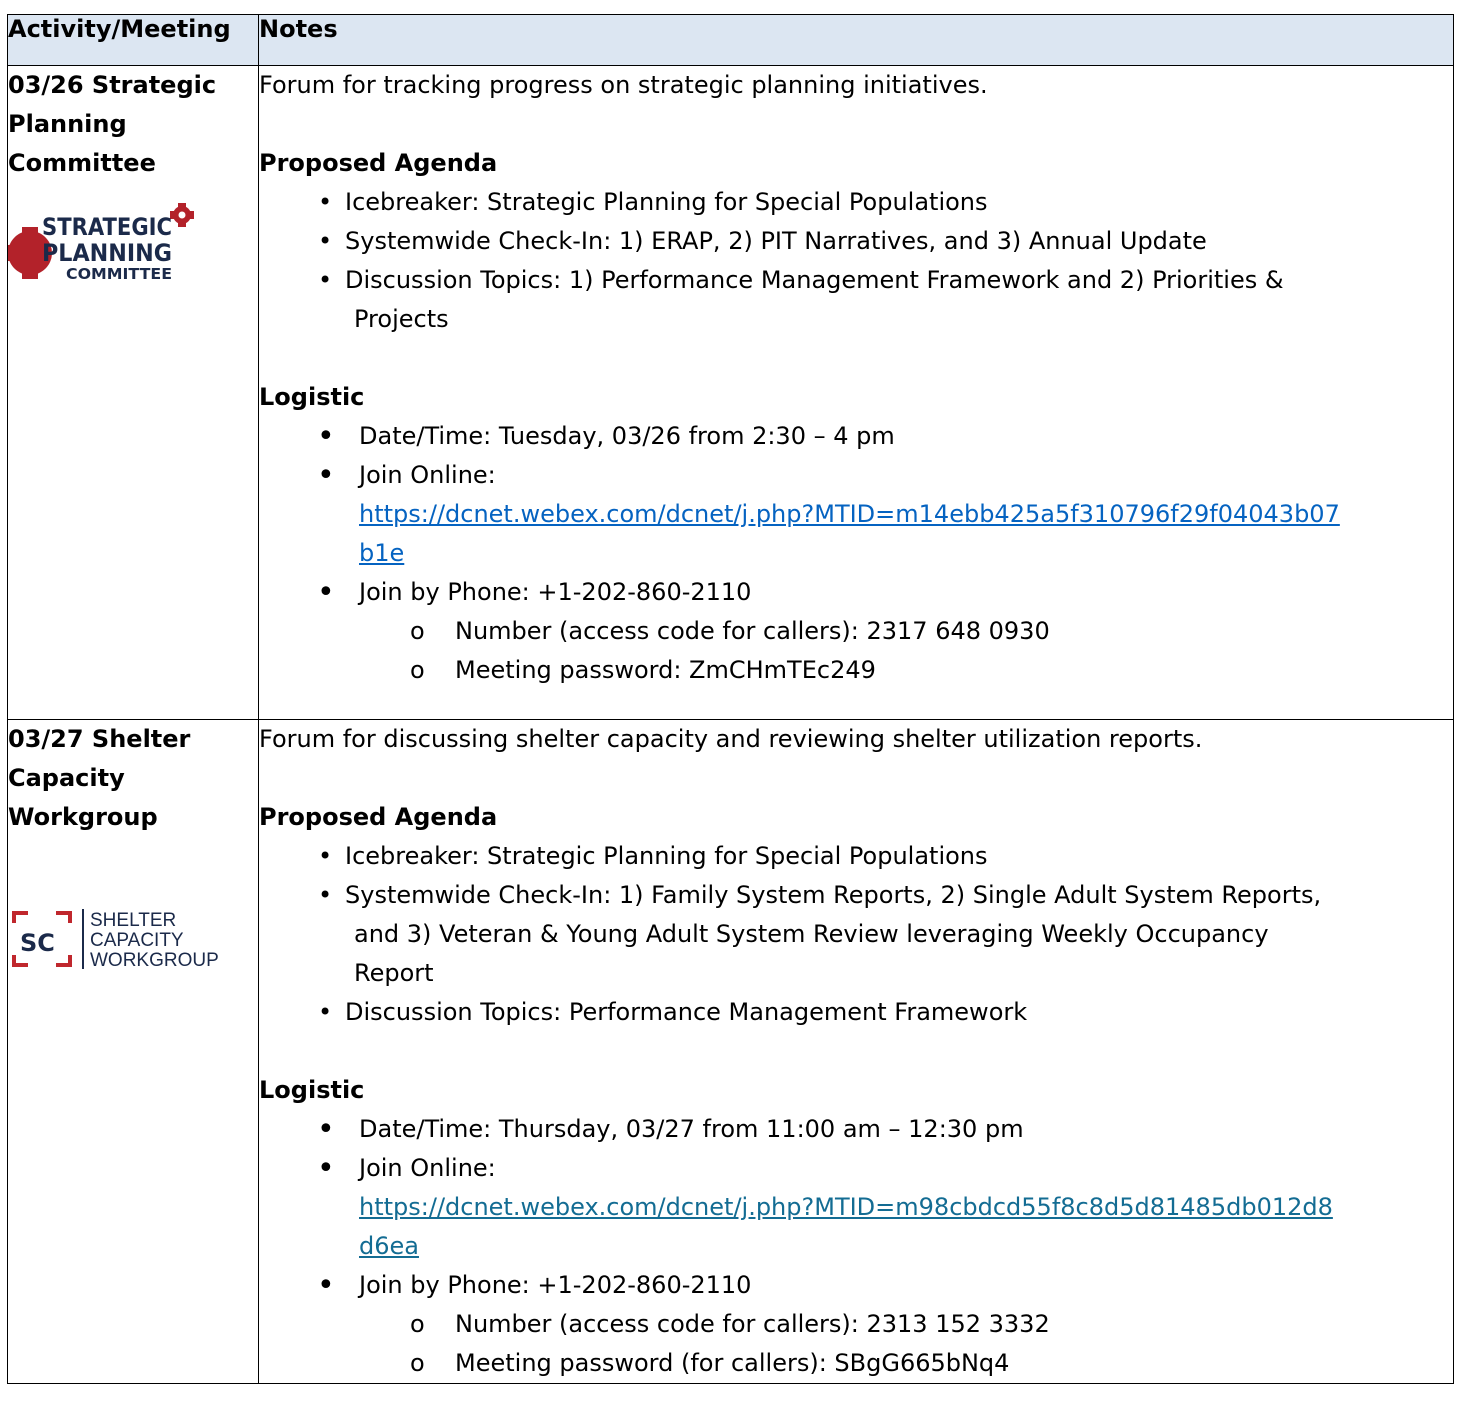 The height and width of the screenshot is (1403, 1464). What do you see at coordinates (856, 670) in the screenshot?
I see `list-item: o Meeting password: ZmCHmTEc249` at bounding box center [856, 670].